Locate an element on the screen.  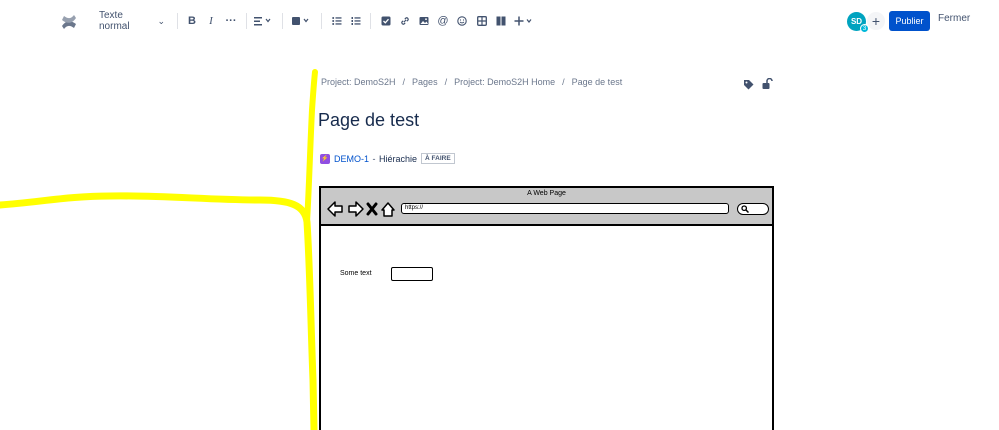
confluence-logo-icon is located at coordinates (69, 22).